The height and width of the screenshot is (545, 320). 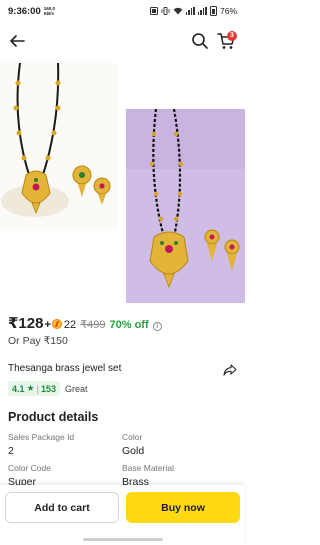 What do you see at coordinates (76, 388) in the screenshot?
I see `rating-label: Great` at bounding box center [76, 388].